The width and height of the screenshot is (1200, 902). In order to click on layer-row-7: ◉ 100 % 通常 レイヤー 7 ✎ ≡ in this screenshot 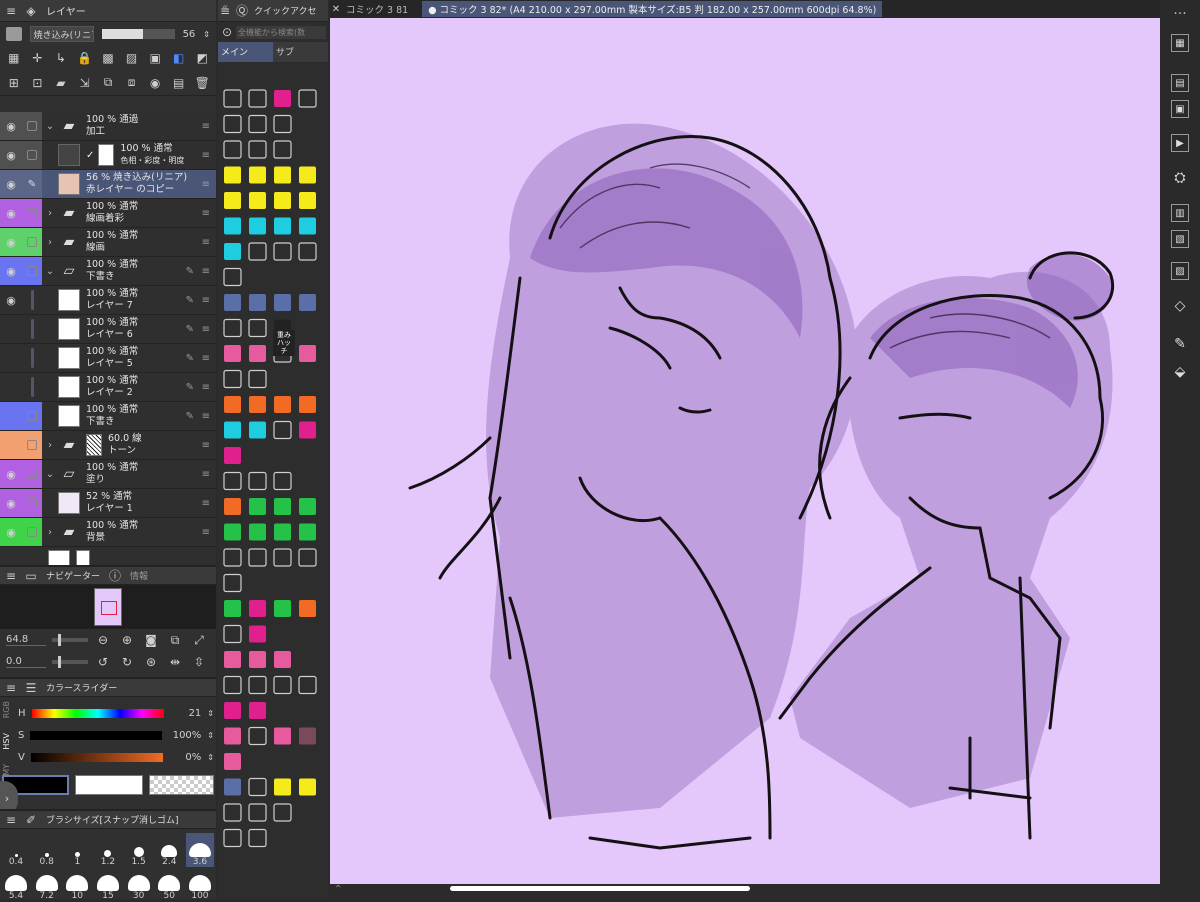, I will do `click(108, 300)`.